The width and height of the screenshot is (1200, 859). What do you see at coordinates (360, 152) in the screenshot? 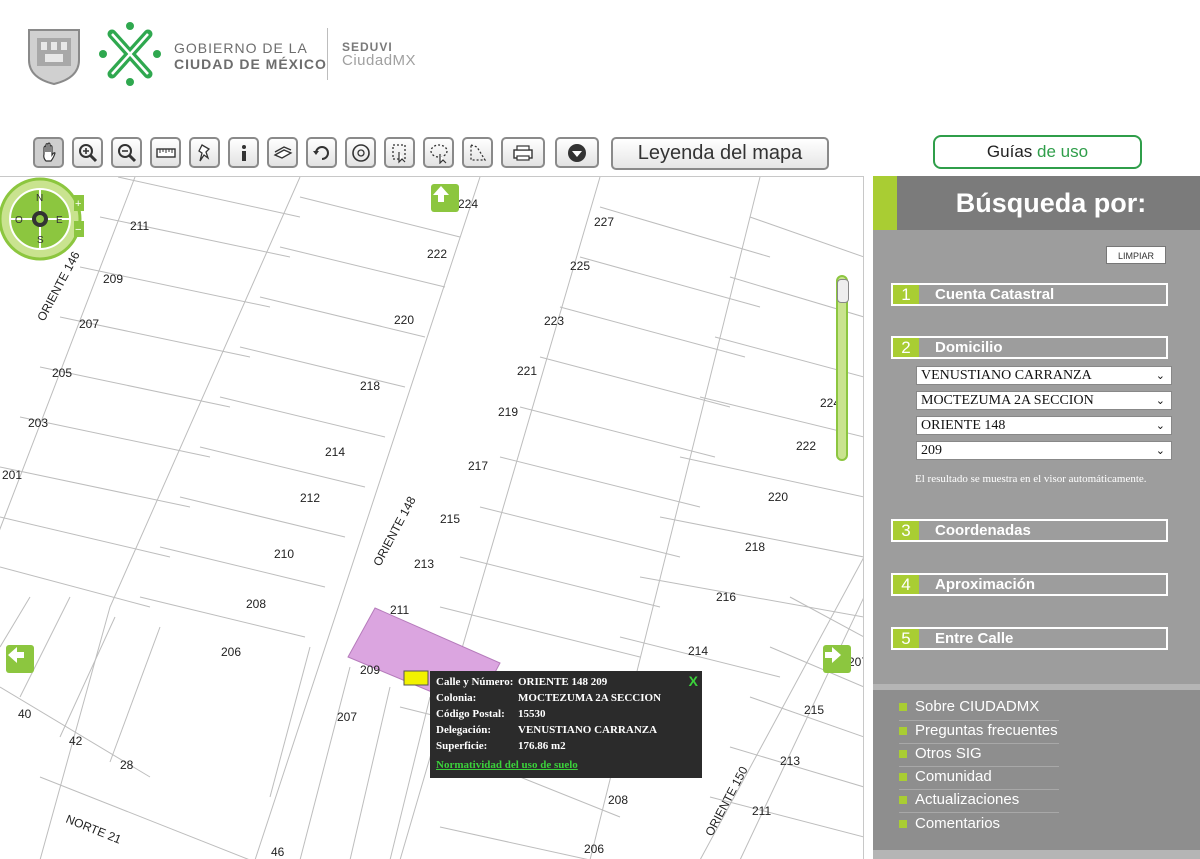
I see `circle-select-icon` at bounding box center [360, 152].